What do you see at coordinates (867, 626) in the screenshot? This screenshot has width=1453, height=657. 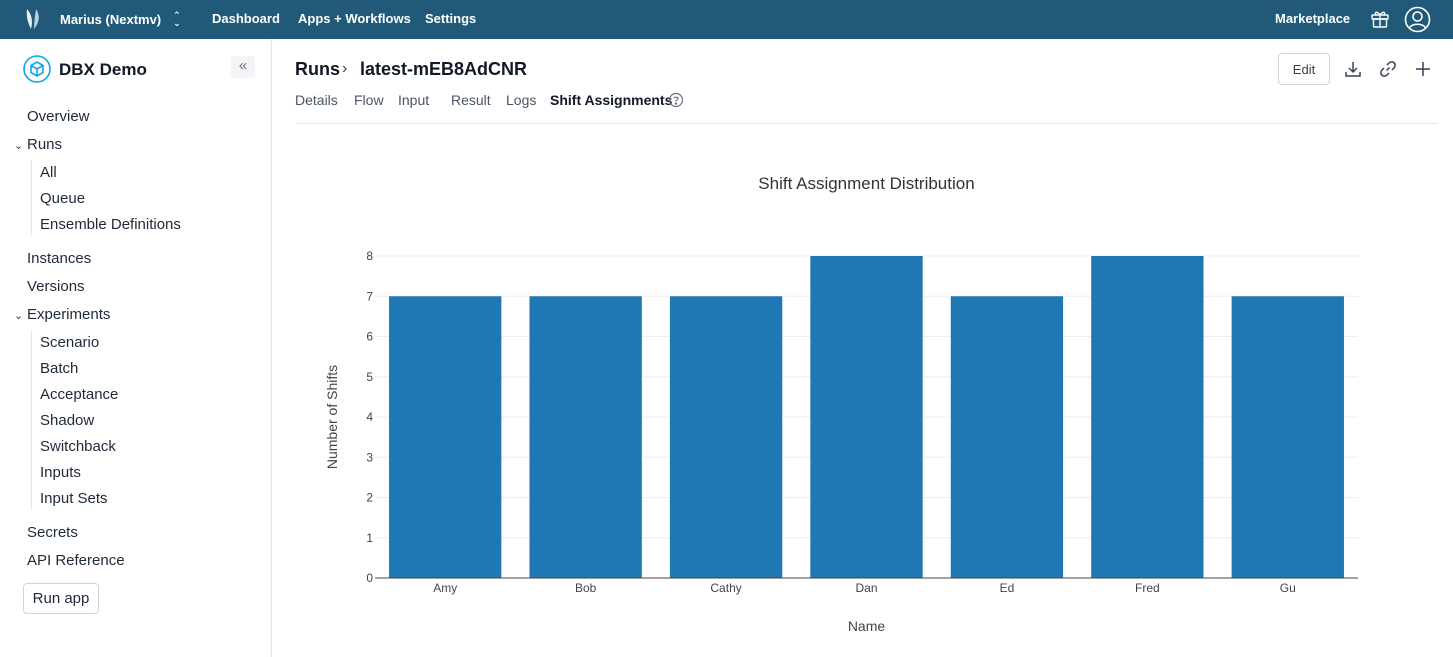 I see `x-axis-title: Name` at bounding box center [867, 626].